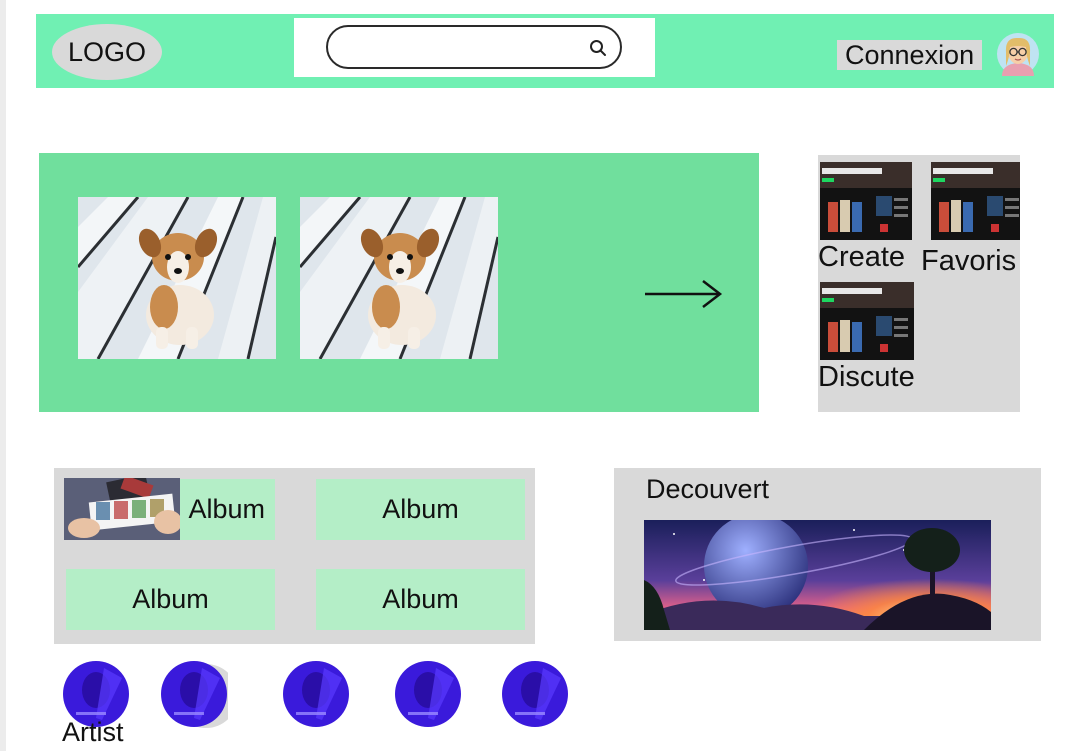  I want to click on search-container, so click(474, 47).